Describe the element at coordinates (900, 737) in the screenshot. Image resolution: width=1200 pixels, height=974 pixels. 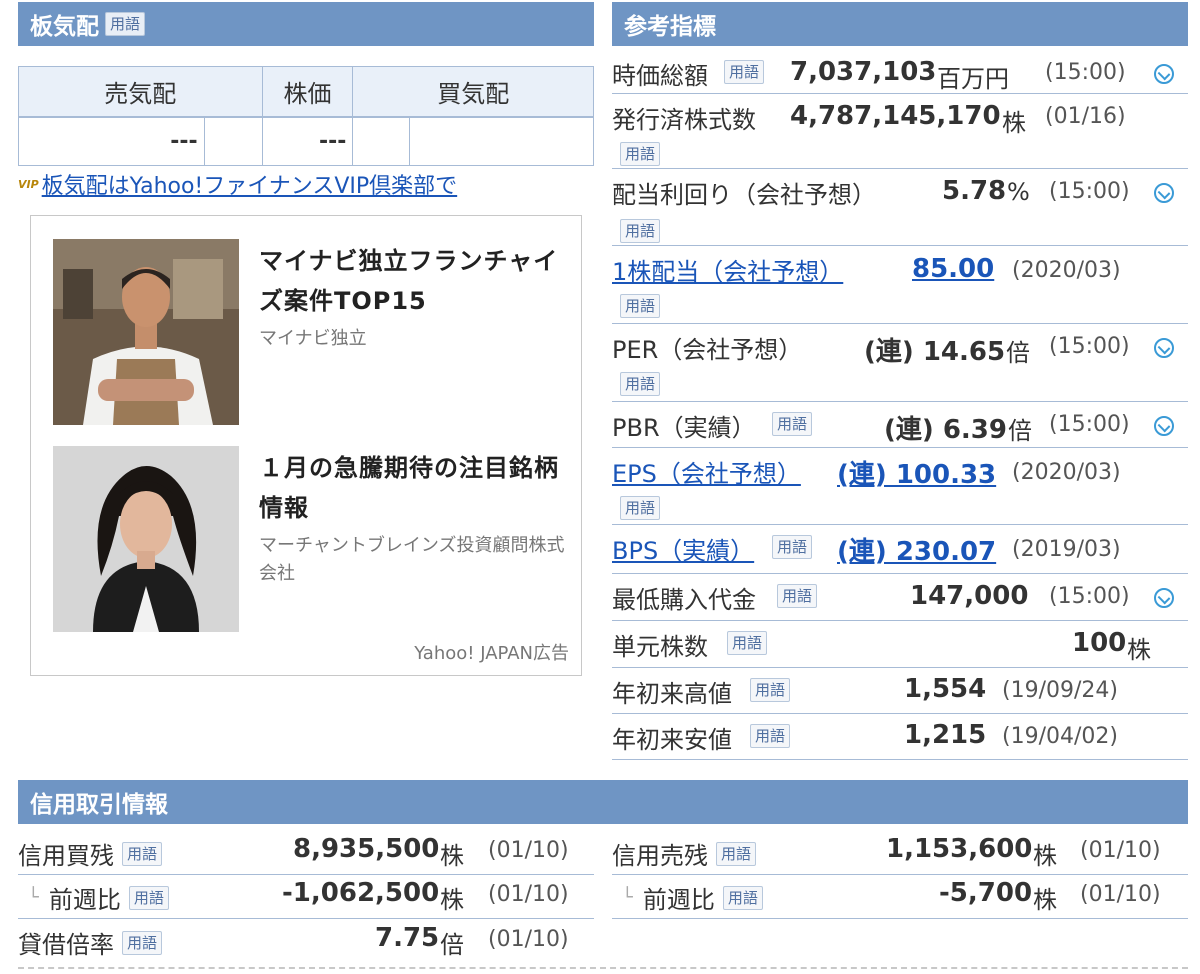
I see `indicator-row: 年初来安値 用語 1,215 (19/04/02)` at that location.